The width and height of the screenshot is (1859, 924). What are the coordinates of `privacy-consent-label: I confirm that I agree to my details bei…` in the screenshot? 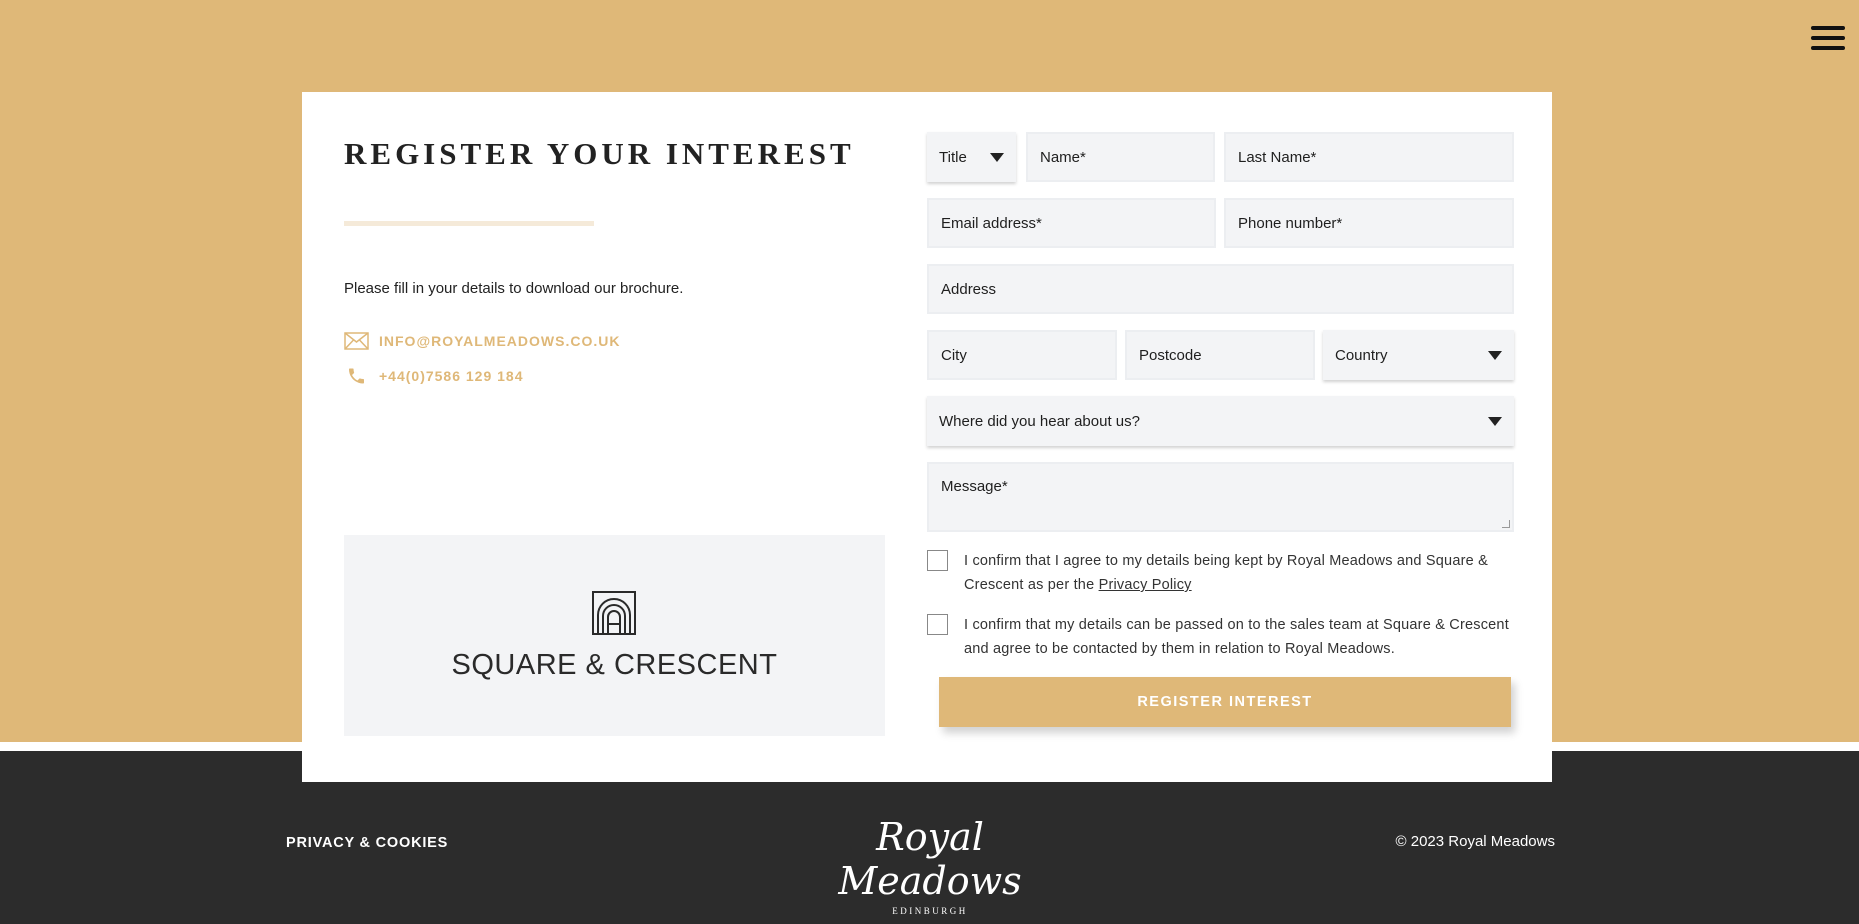 It's located at (1245, 573).